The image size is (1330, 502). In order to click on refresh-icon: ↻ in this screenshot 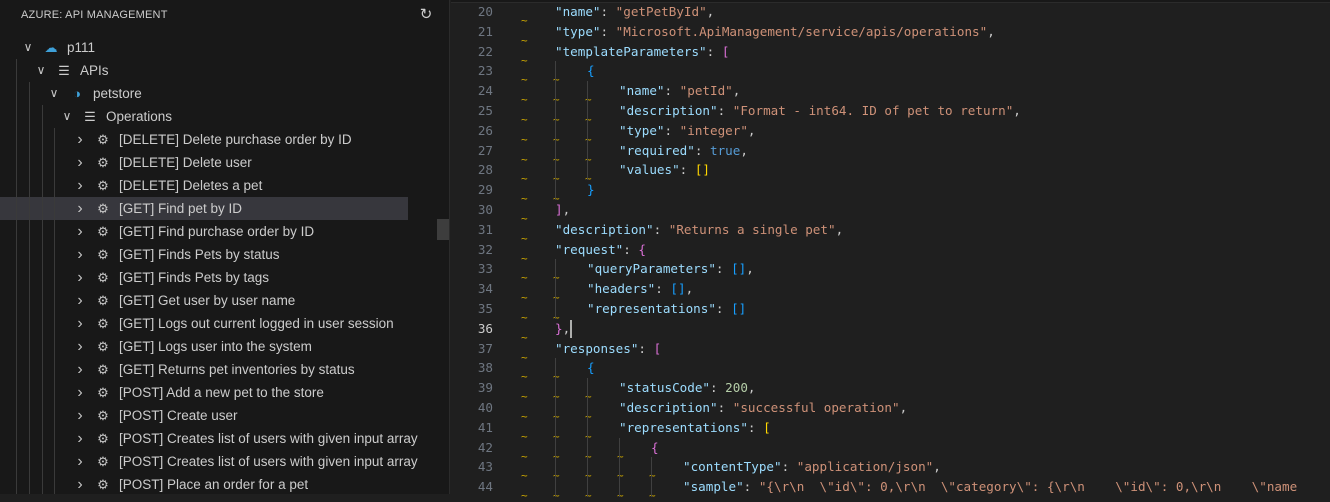, I will do `click(426, 15)`.